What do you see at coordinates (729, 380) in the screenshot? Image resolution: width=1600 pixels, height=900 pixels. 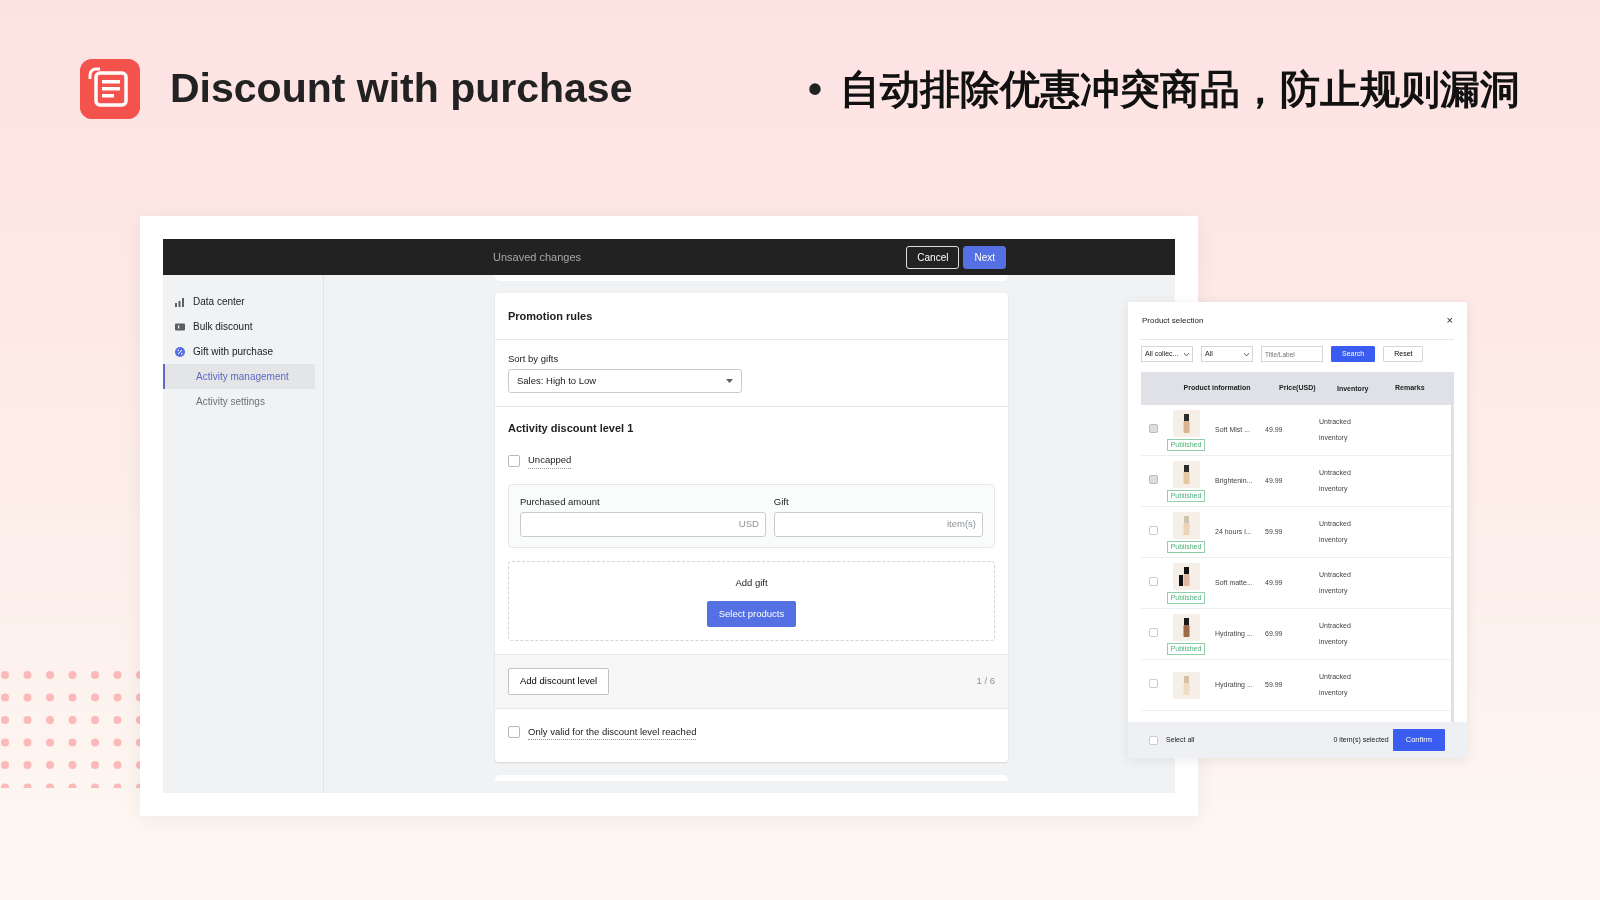 I see `caret-icon` at bounding box center [729, 380].